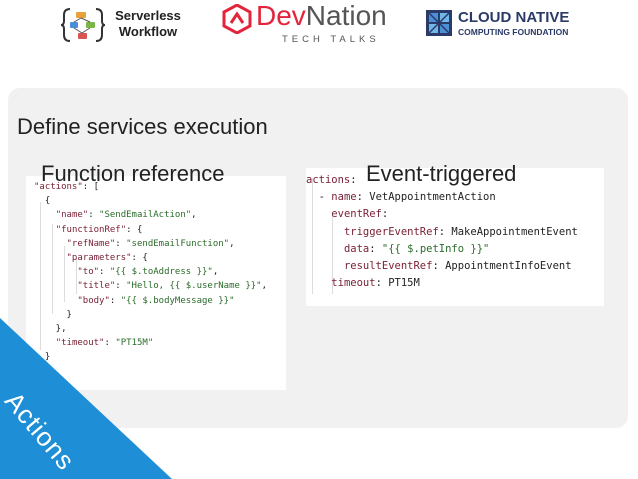 The image size is (638, 479). What do you see at coordinates (148, 15) in the screenshot?
I see `serverless-line: Serverless` at bounding box center [148, 15].